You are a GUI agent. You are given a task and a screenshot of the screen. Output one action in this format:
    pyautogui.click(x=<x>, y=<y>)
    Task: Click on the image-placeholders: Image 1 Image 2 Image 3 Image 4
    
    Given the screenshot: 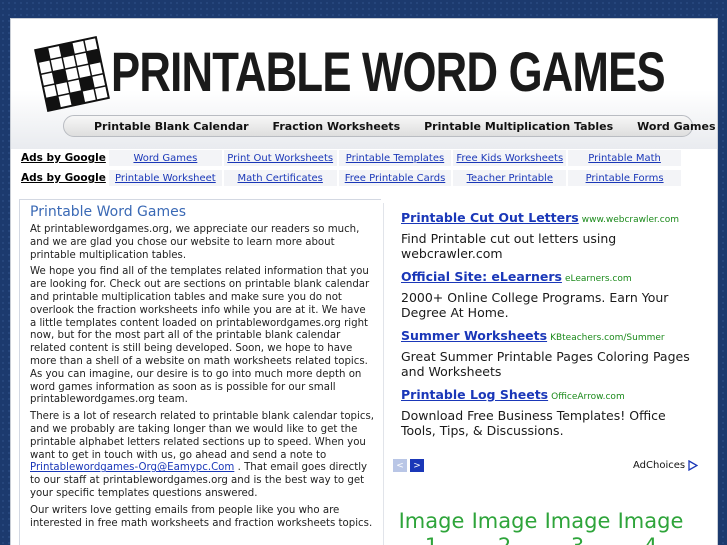 What is the action you would take?
    pyautogui.click(x=555, y=527)
    